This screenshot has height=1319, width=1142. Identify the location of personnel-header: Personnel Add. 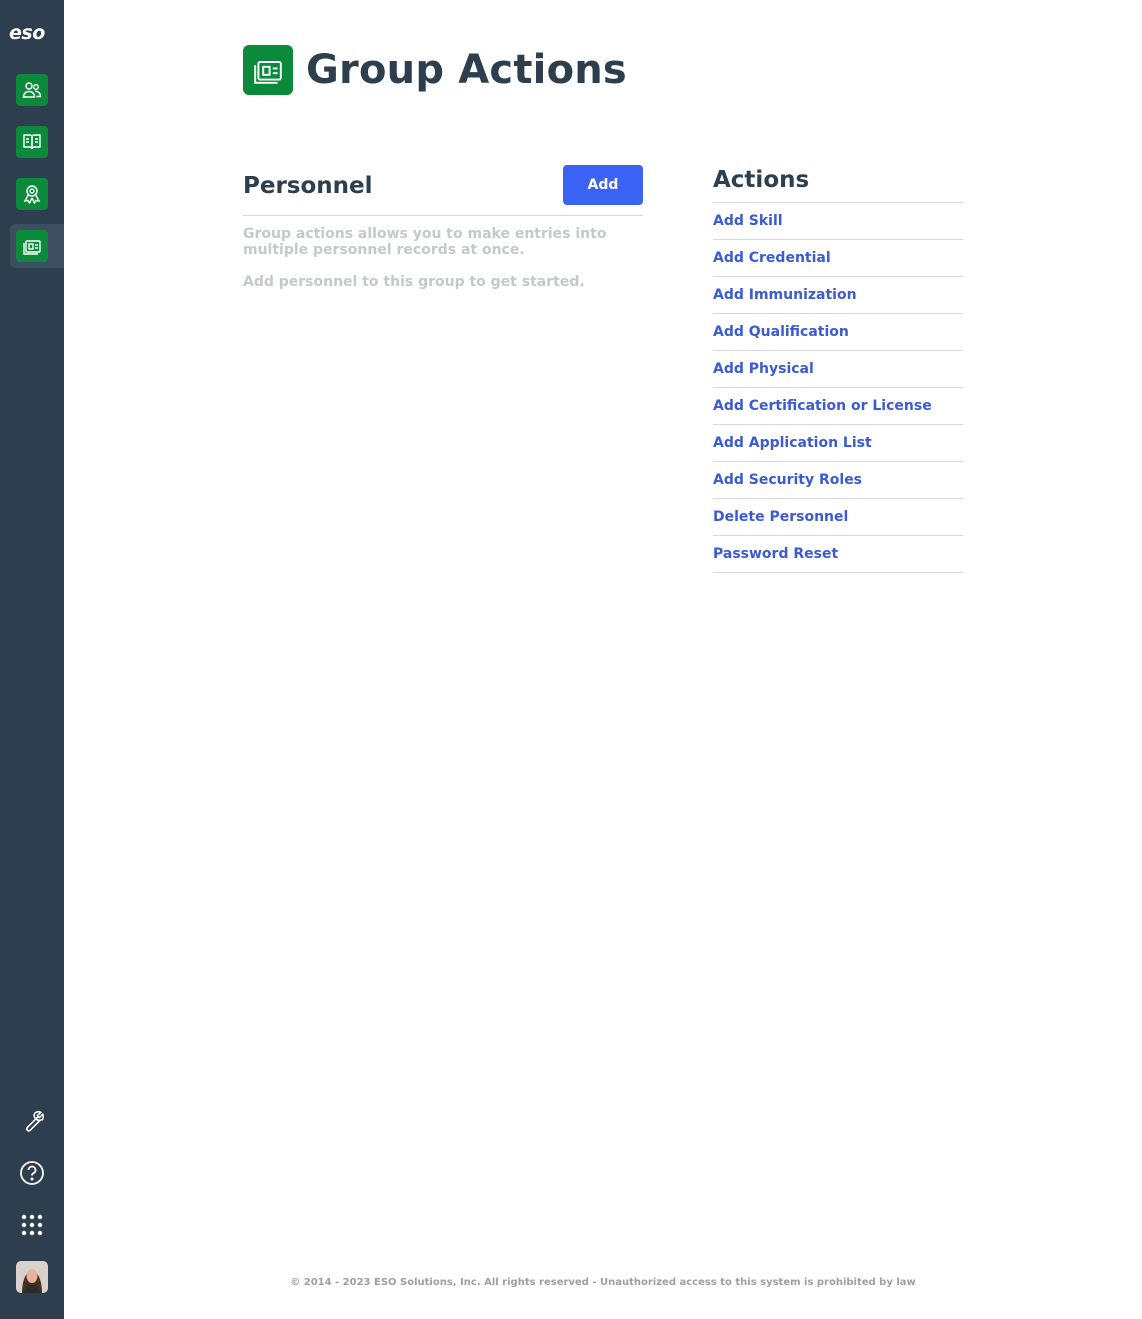
(443, 190).